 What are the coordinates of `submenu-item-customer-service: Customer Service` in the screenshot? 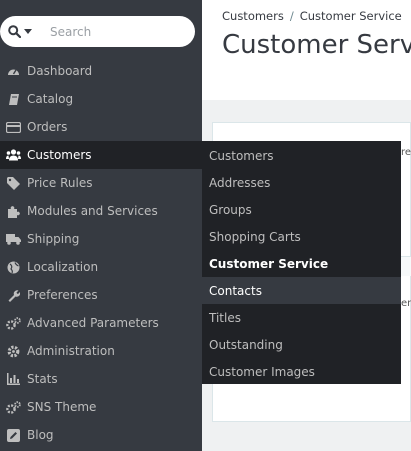 It's located at (301, 263).